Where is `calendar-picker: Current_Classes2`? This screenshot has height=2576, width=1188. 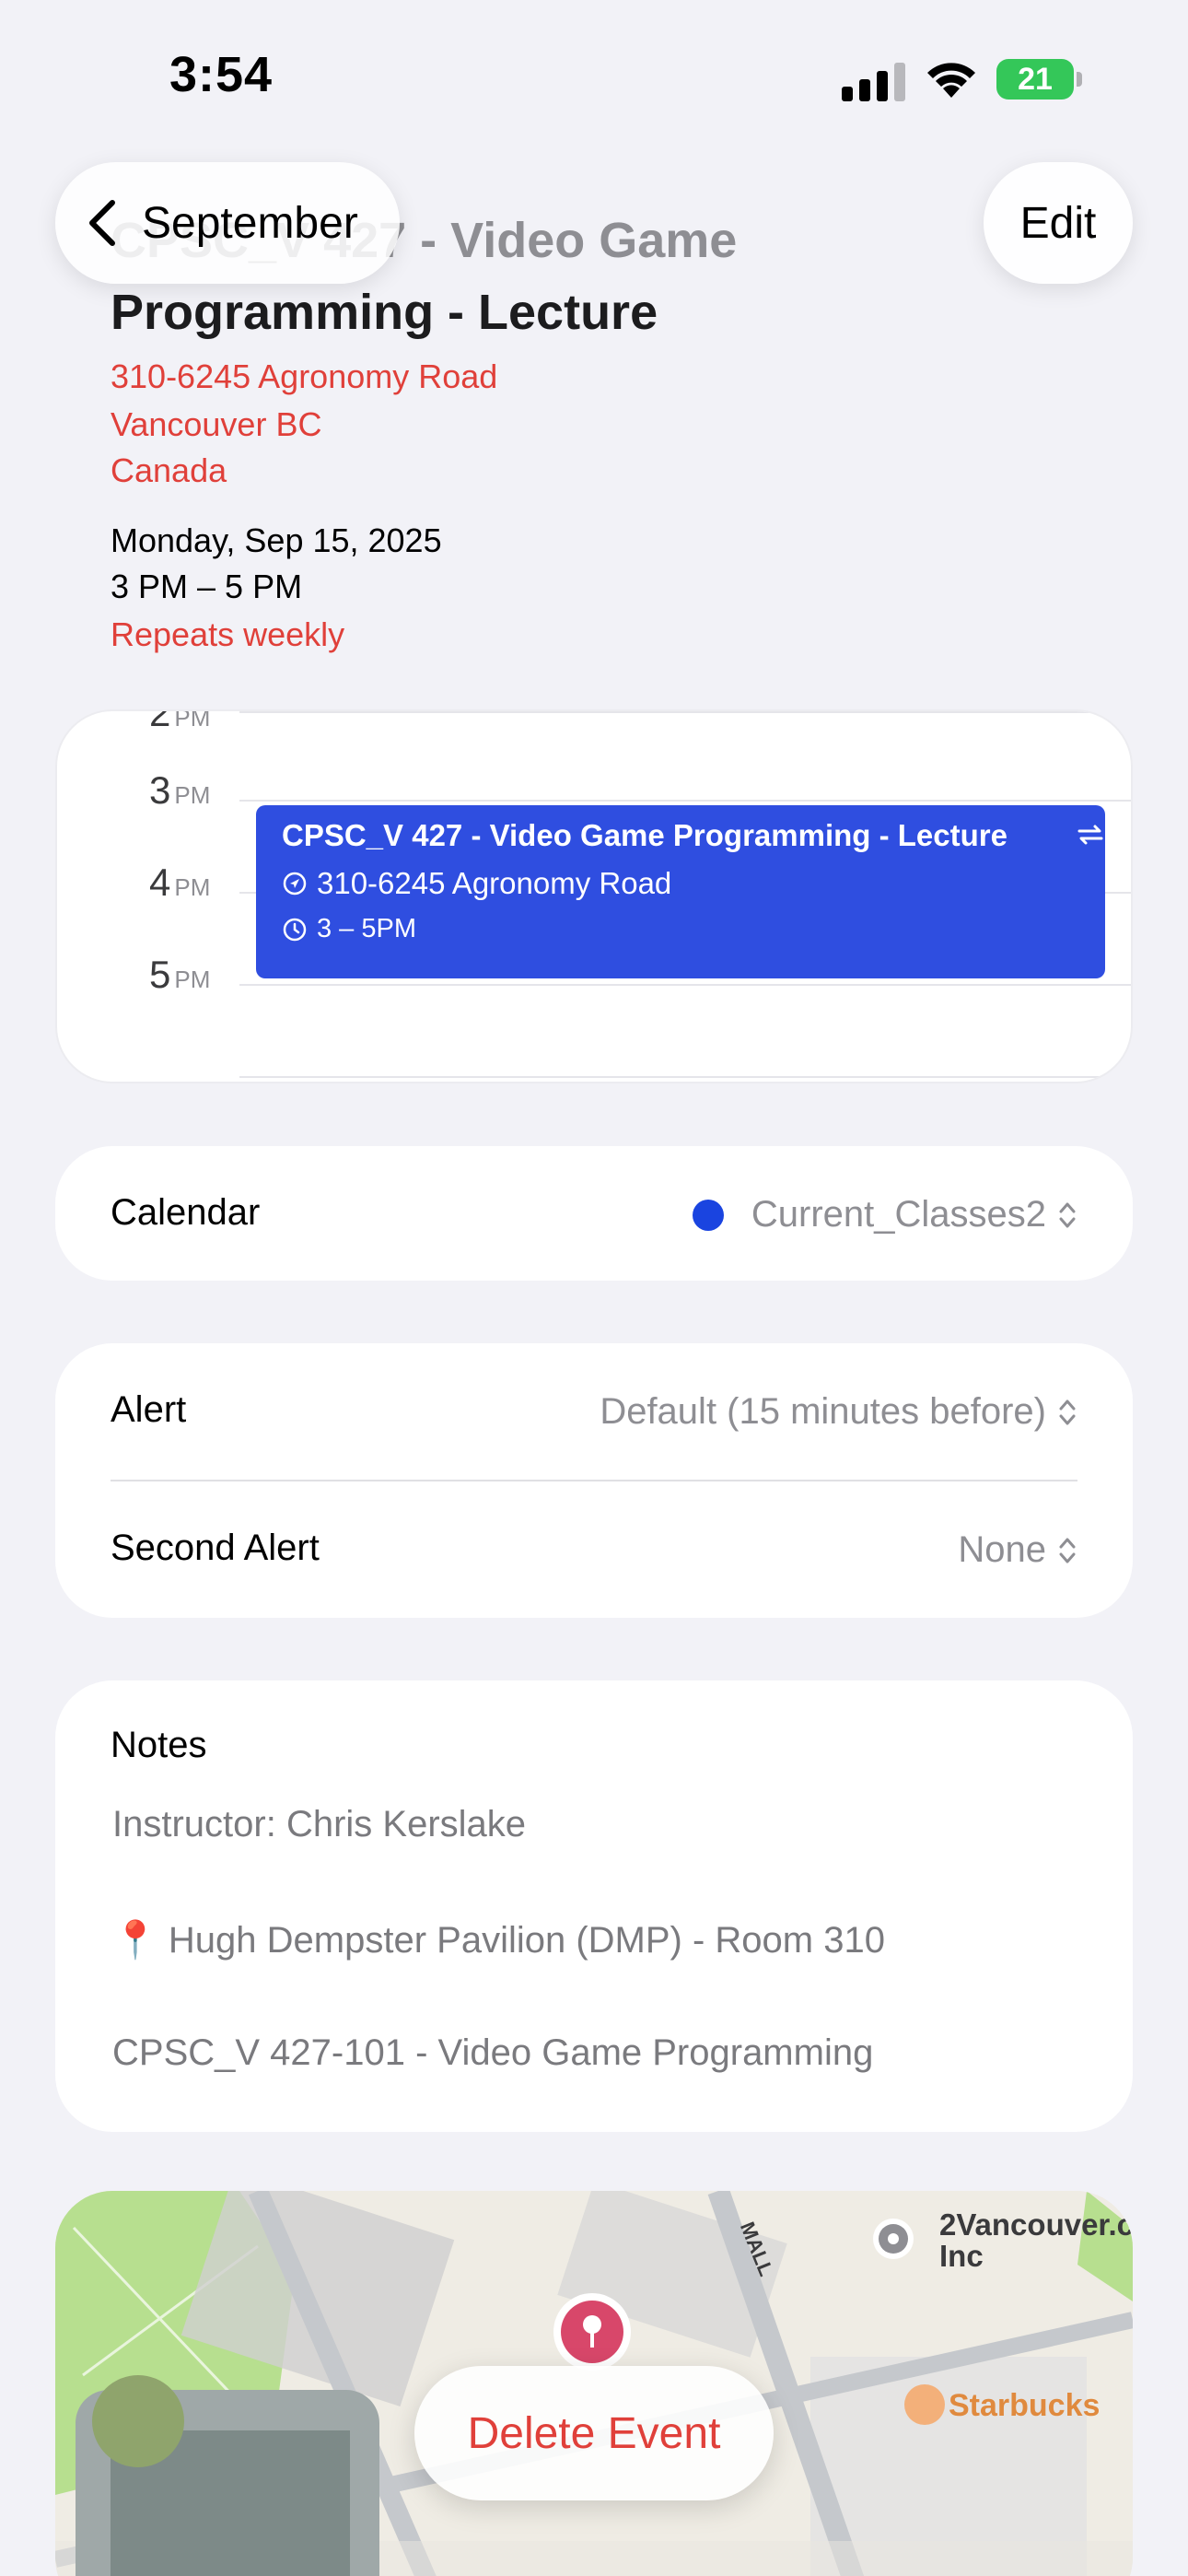
calendar-picker: Current_Classes2 is located at coordinates (884, 1214).